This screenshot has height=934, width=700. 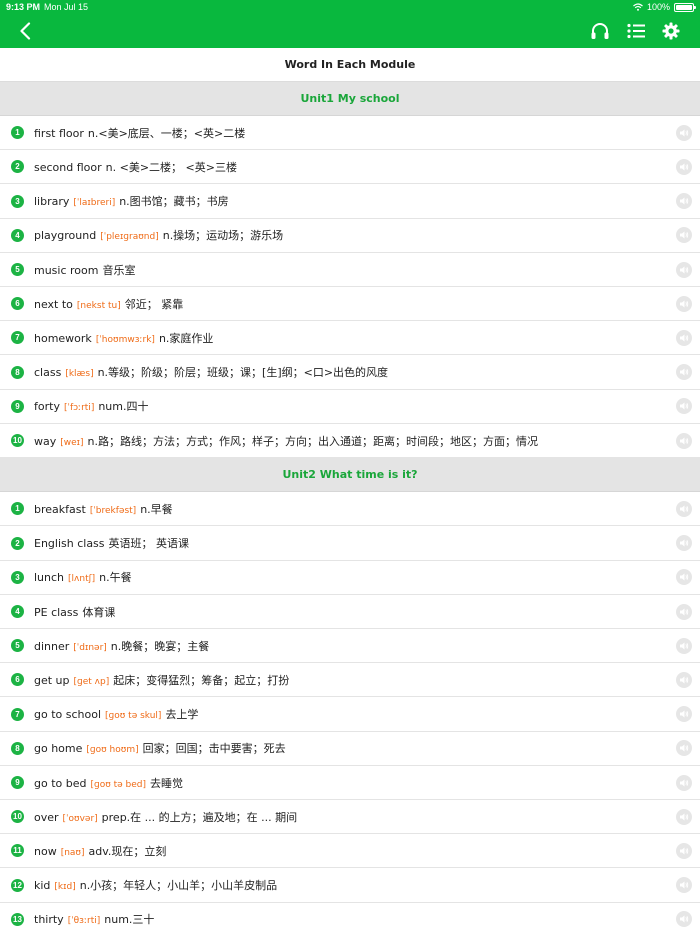 I want to click on word-number-badge: 1, so click(x=17, y=509).